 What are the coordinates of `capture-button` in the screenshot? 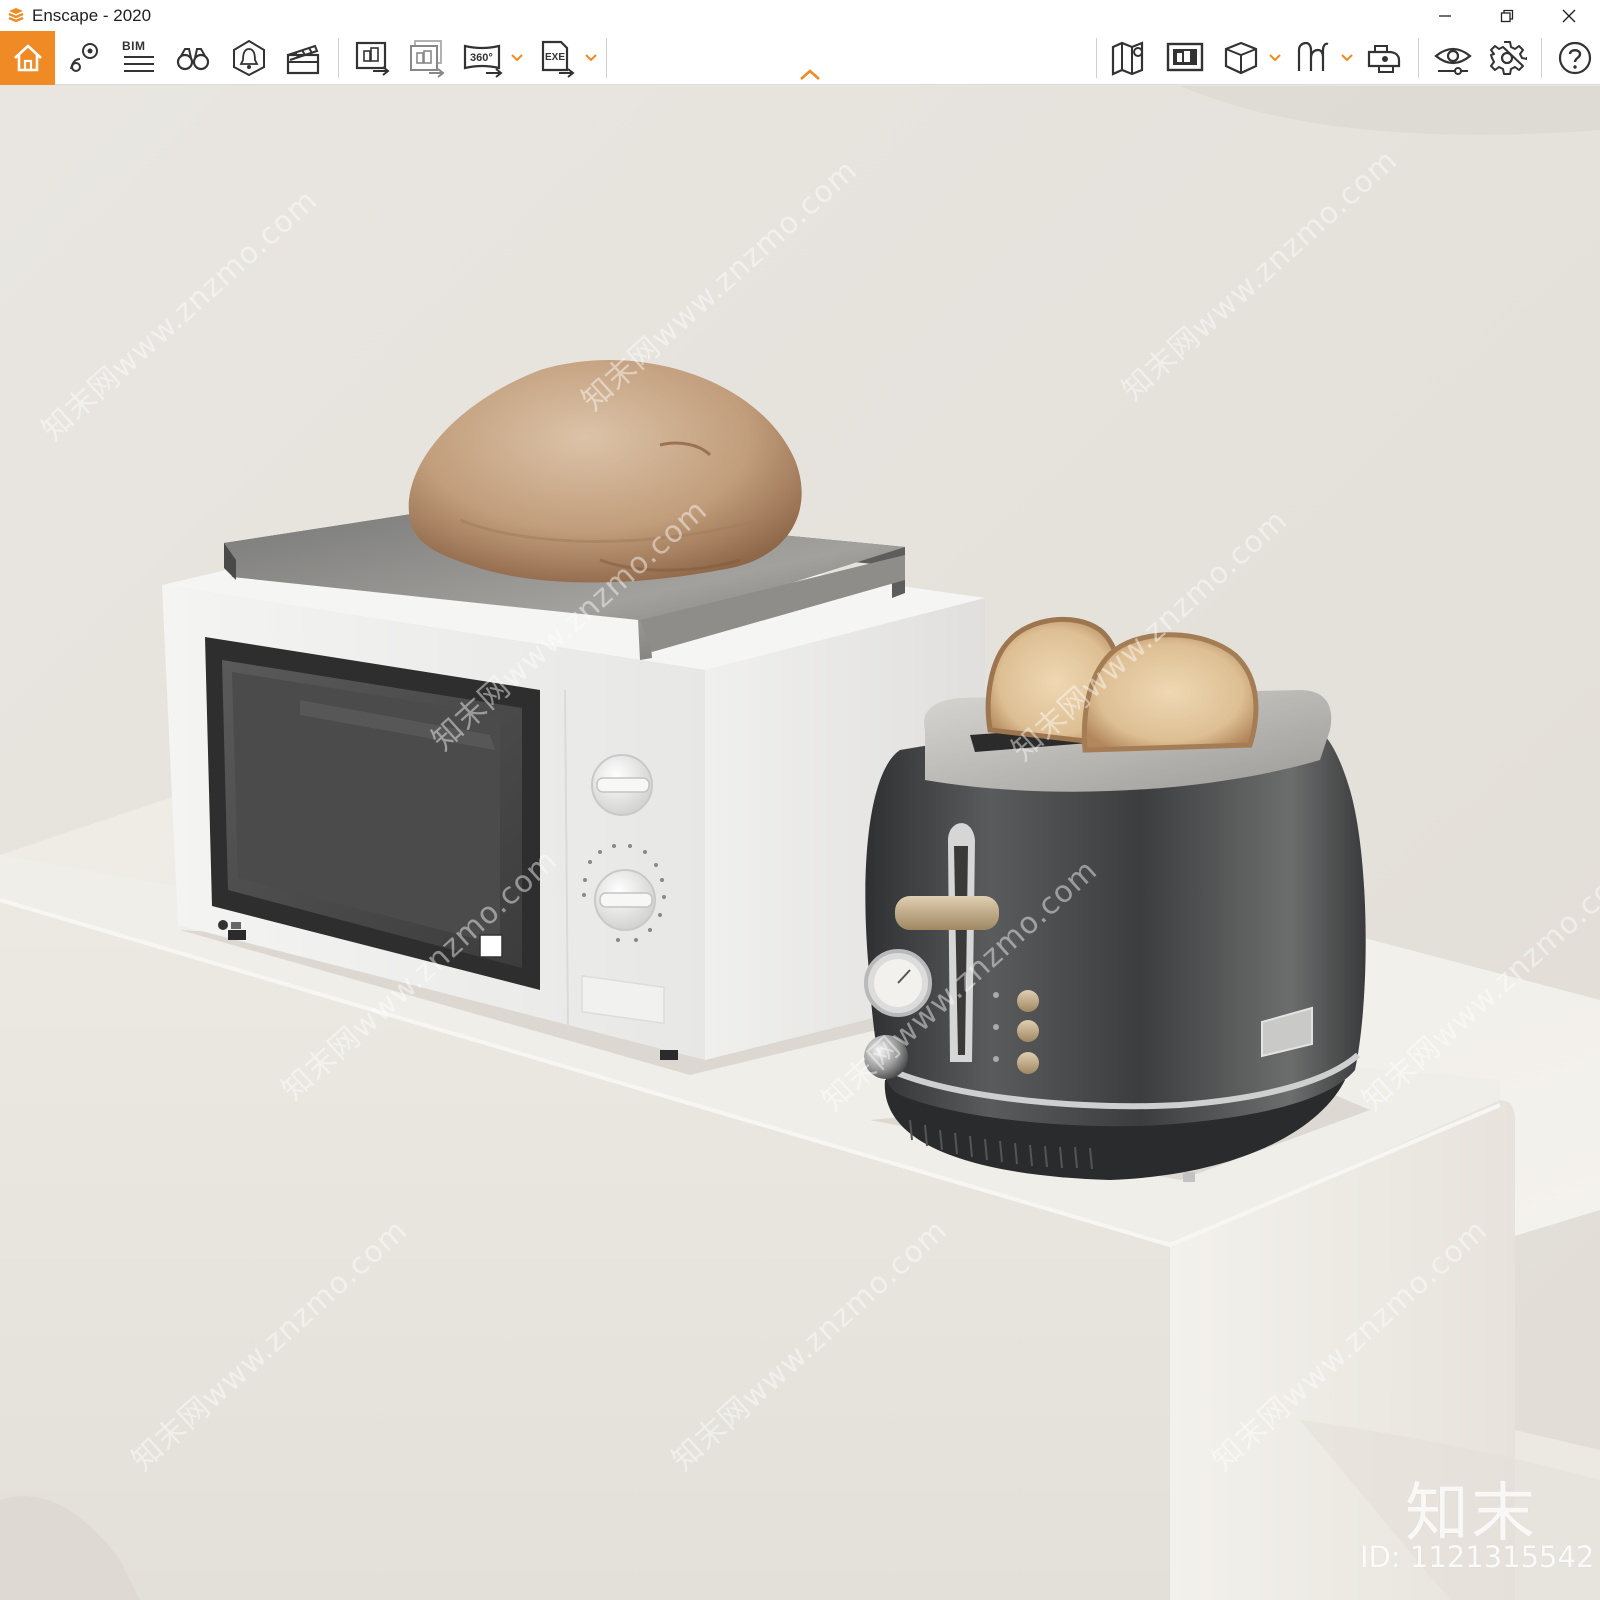 It's located at (1385, 58).